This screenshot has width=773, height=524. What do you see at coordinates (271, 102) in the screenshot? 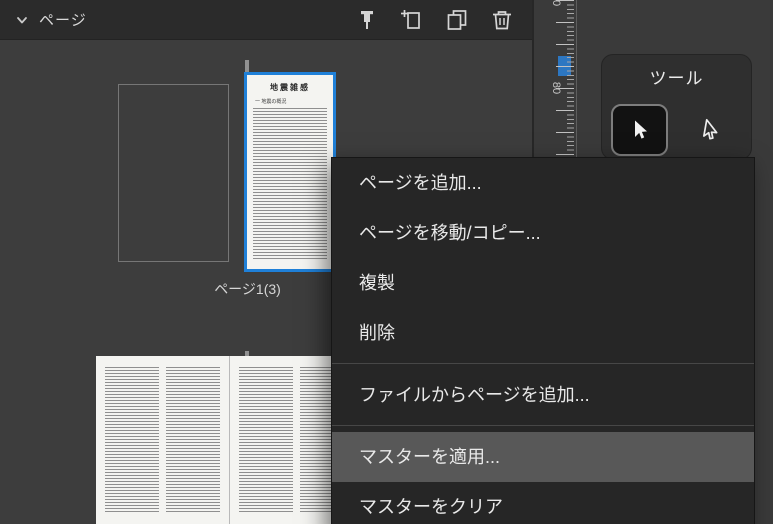
I see `thumbnail-doc-heading: 一 地震の概況` at bounding box center [271, 102].